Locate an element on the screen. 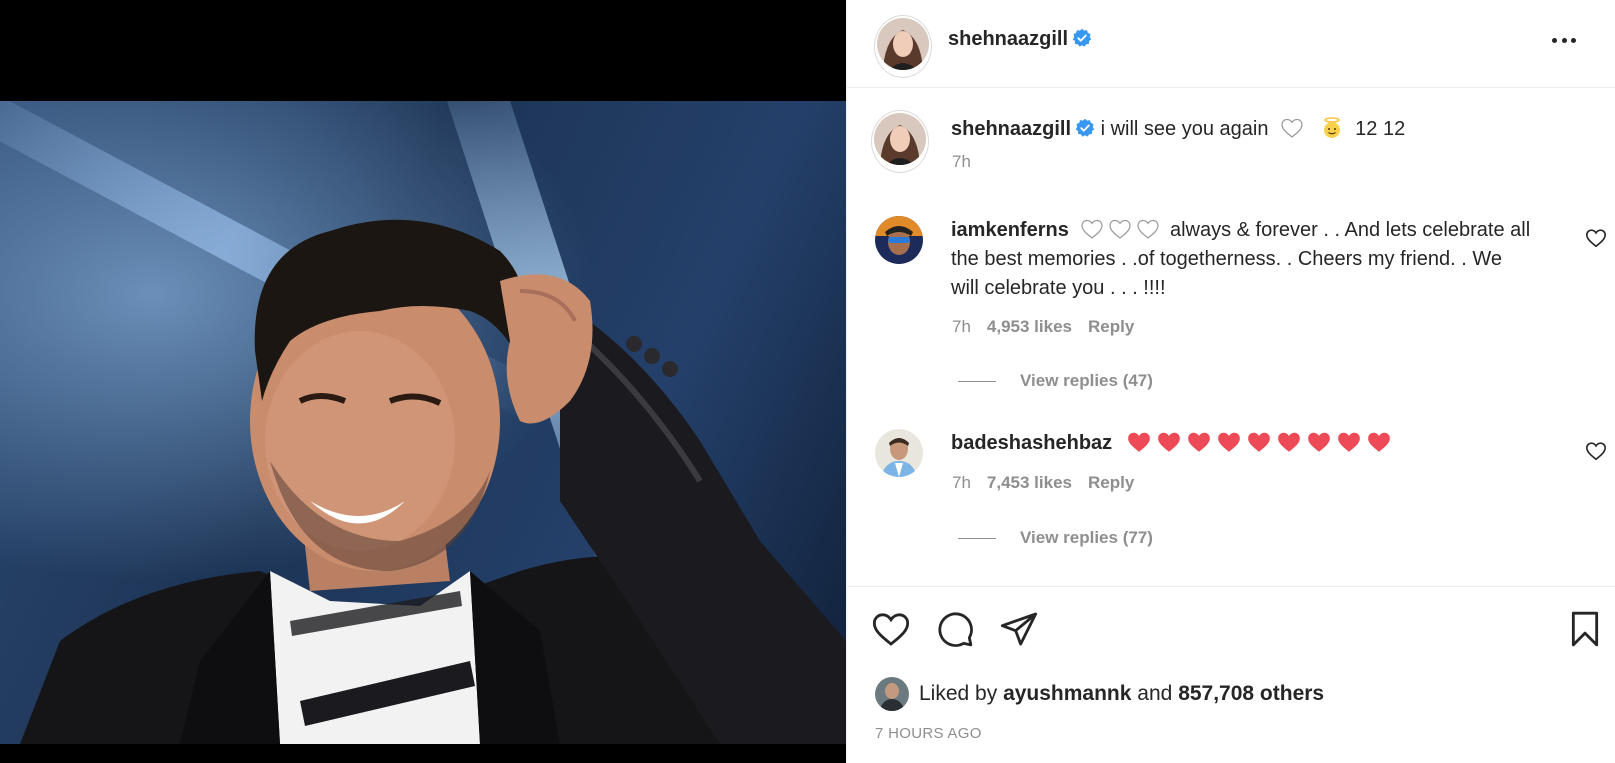 Image resolution: width=1615 pixels, height=763 pixels. author-avatar-image is located at coordinates (903, 44).